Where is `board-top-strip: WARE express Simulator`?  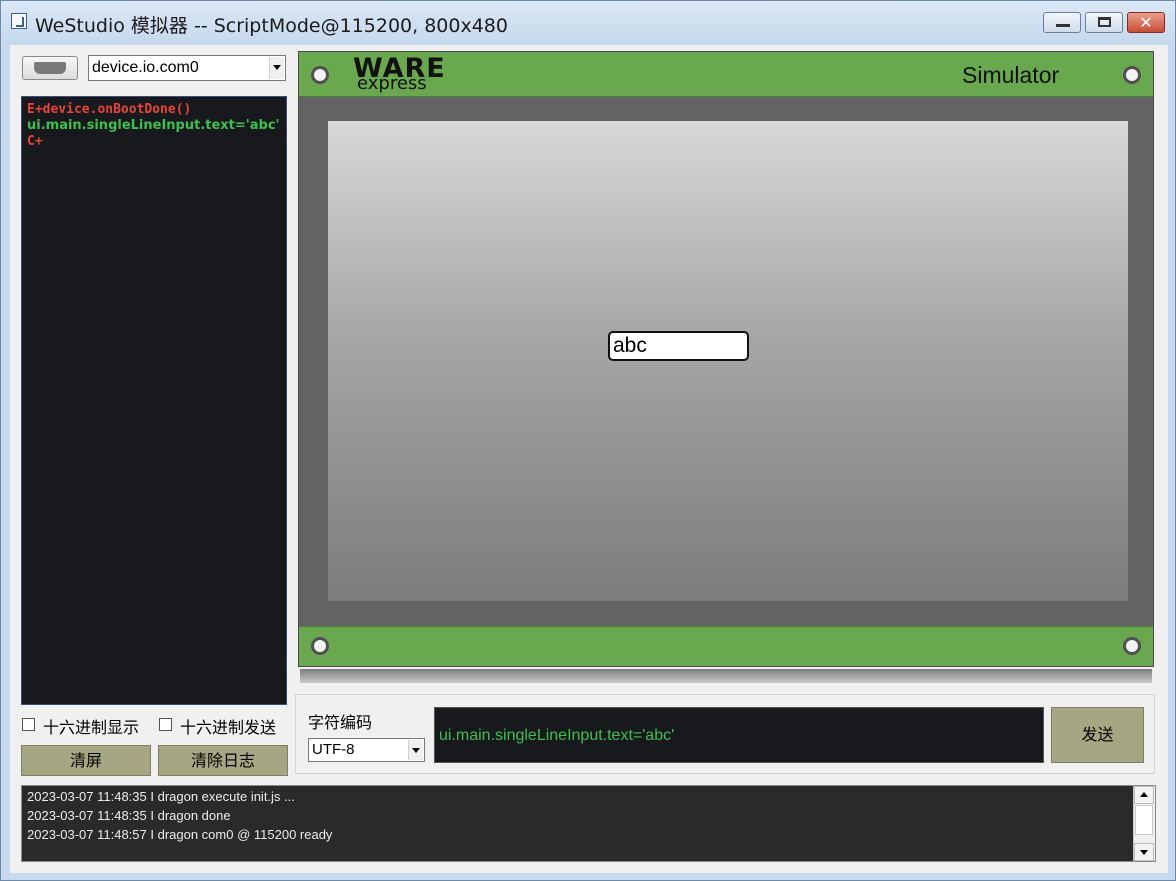
board-top-strip: WARE express Simulator is located at coordinates (726, 74).